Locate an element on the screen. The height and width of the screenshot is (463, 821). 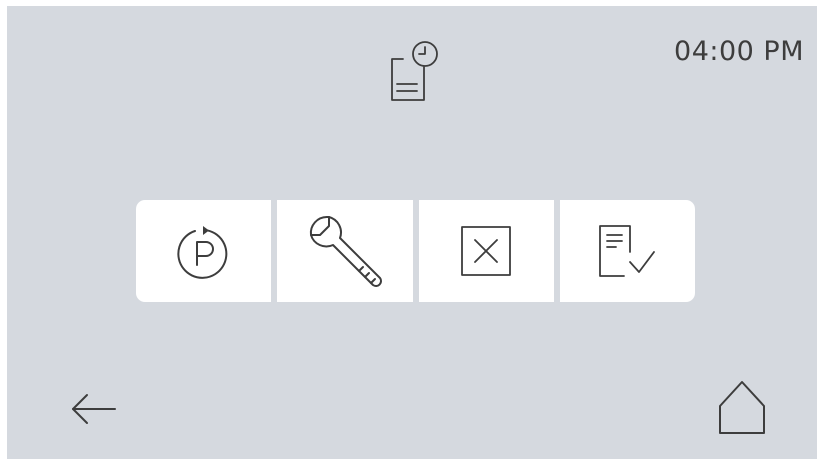
circular-arrow-p-icon is located at coordinates (202, 252).